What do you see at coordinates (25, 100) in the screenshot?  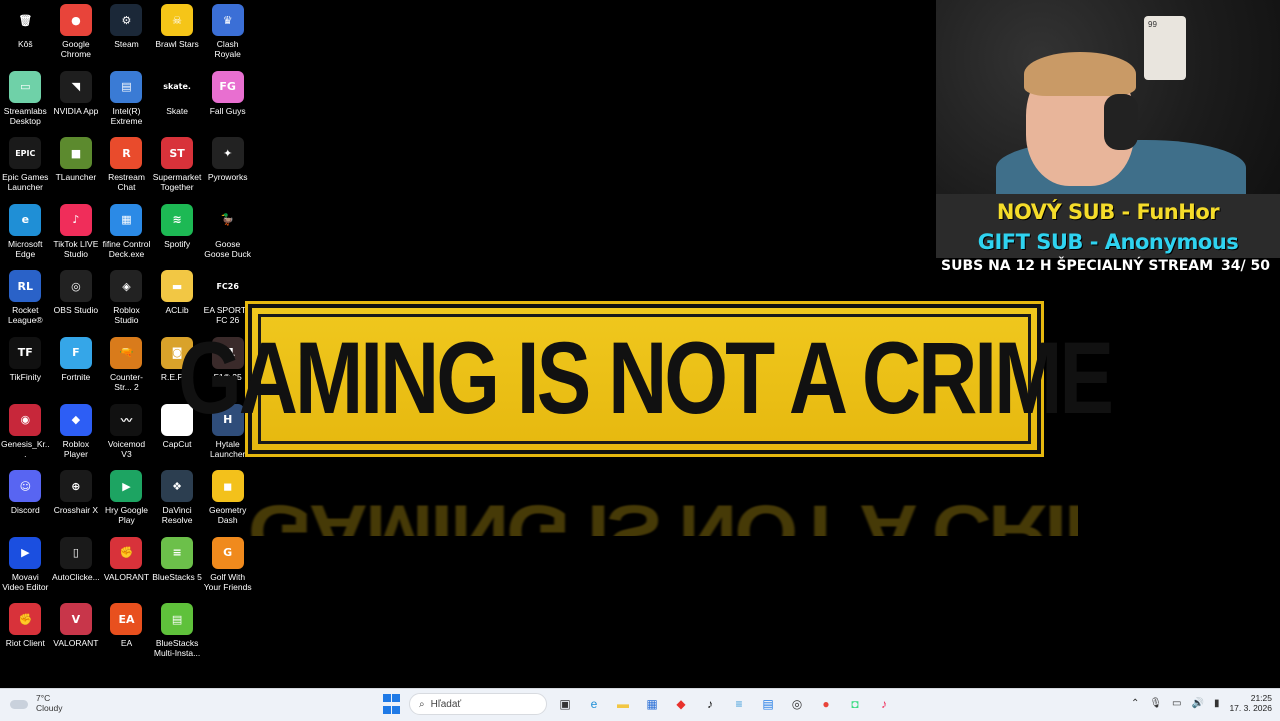 I see `desktop-icon: ▭ Streamlabs Desktop` at bounding box center [25, 100].